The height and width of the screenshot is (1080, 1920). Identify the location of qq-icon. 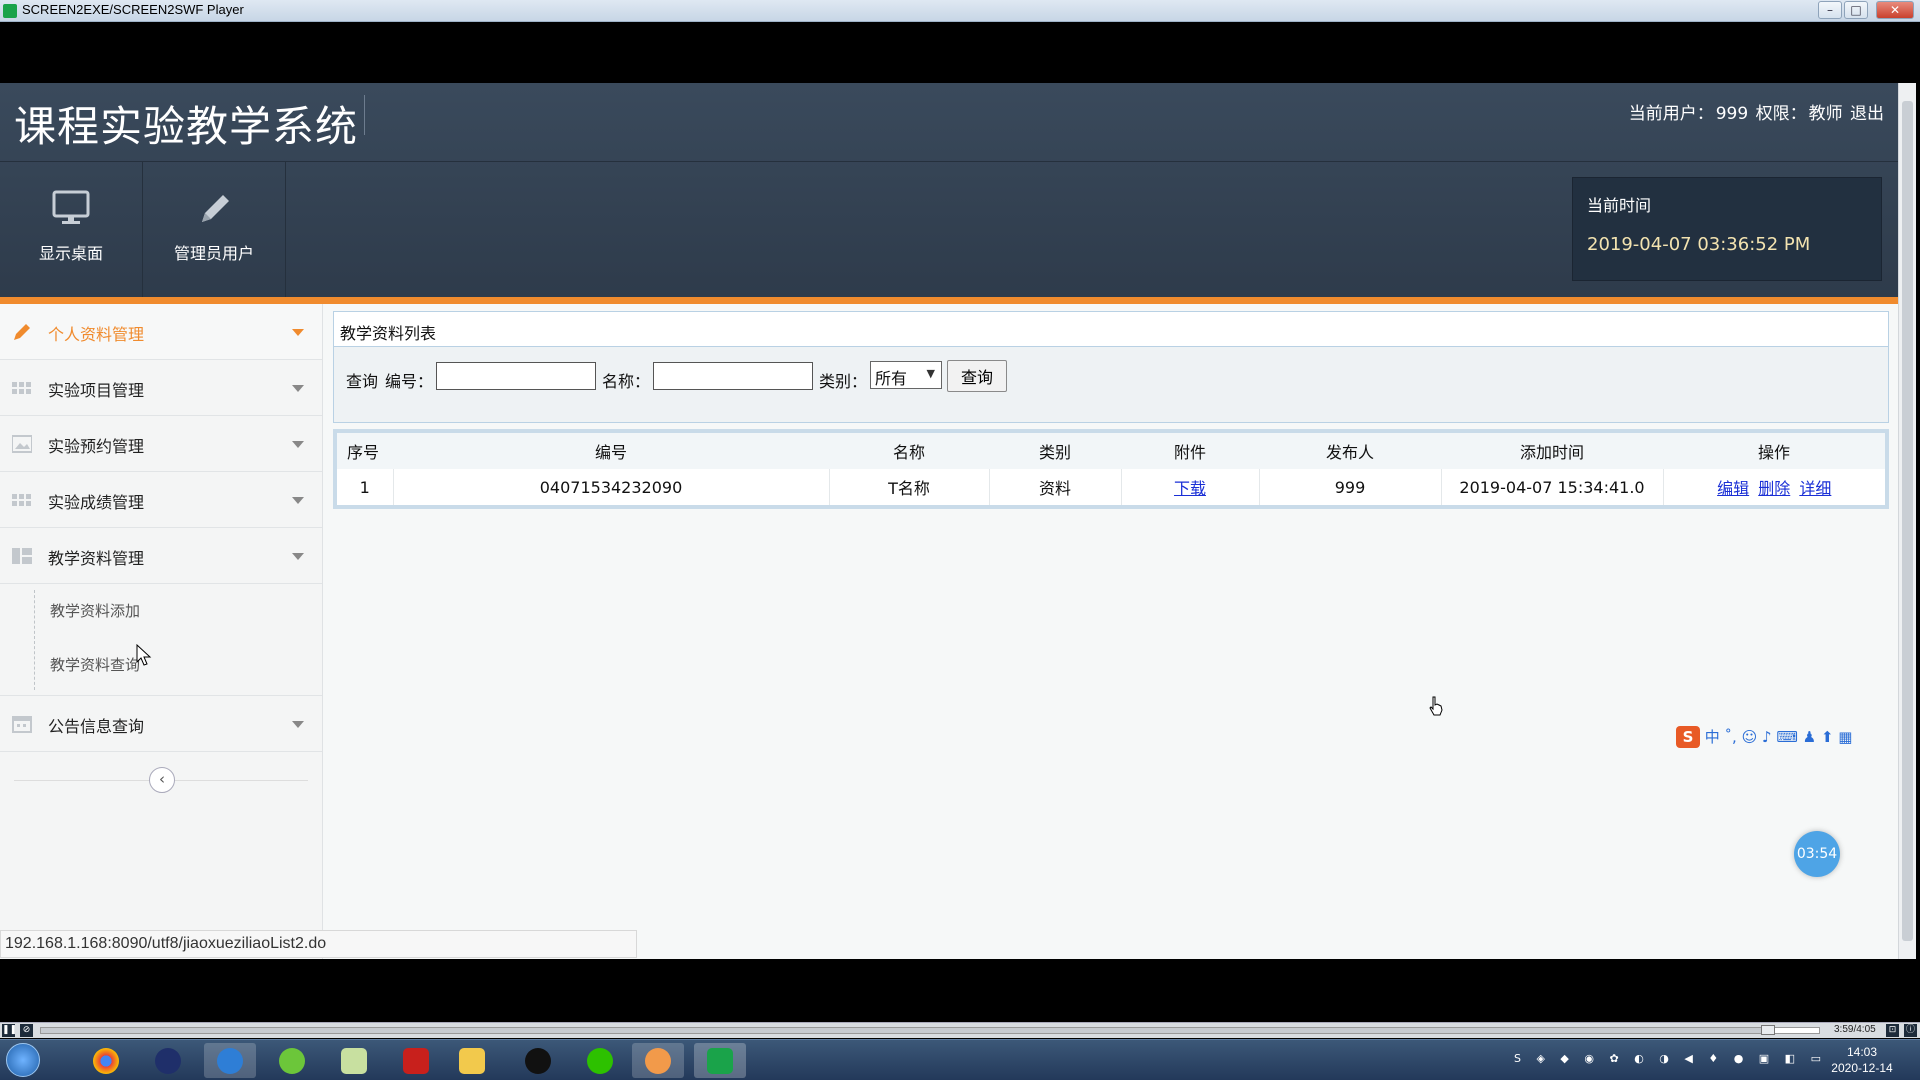
(538, 1061).